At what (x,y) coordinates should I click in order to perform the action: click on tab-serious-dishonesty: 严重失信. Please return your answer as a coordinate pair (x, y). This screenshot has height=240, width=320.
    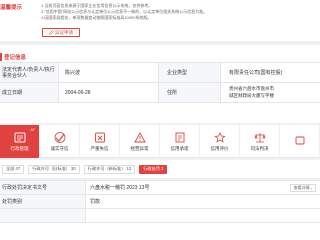
    Looking at the image, I should click on (100, 141).